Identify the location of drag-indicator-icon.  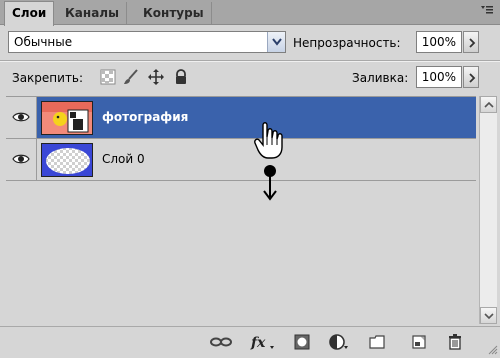
(270, 184).